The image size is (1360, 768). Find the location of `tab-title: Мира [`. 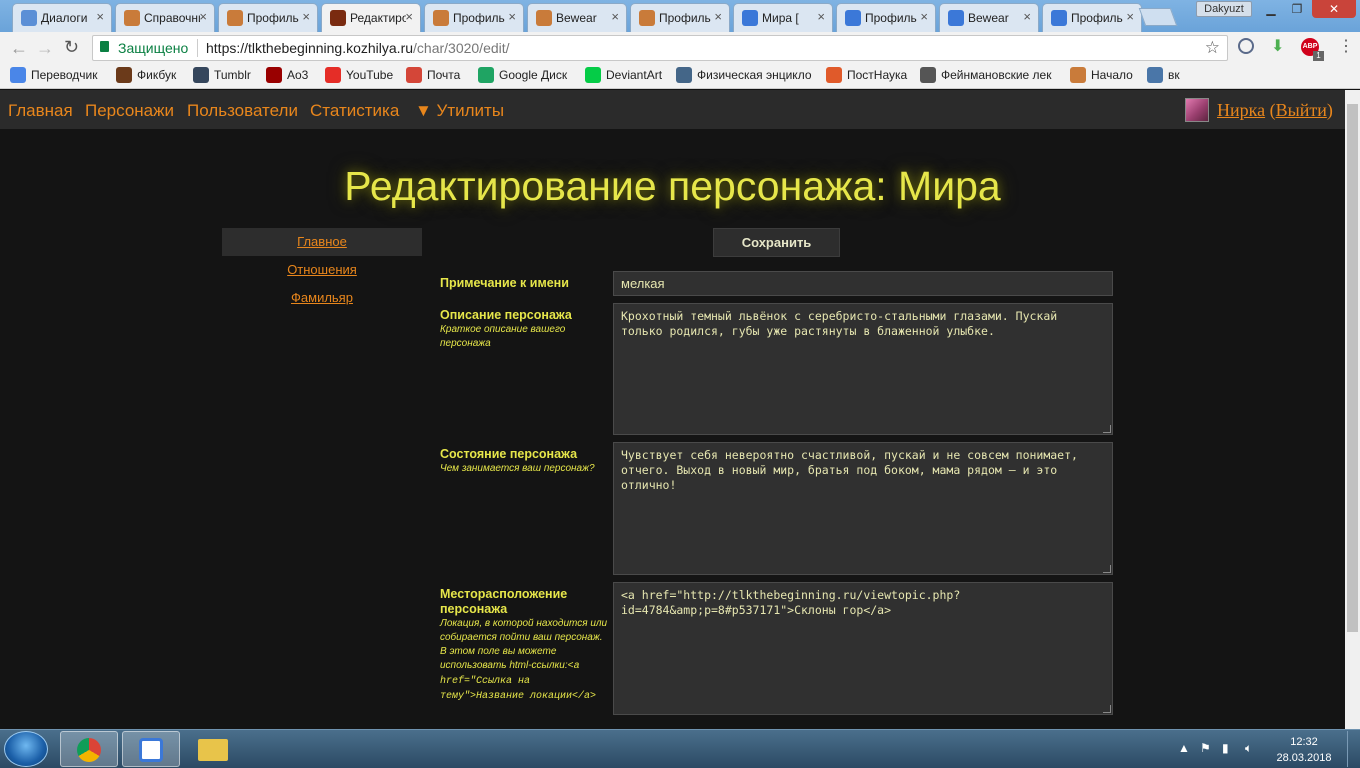

tab-title: Мира [ is located at coordinates (780, 18).